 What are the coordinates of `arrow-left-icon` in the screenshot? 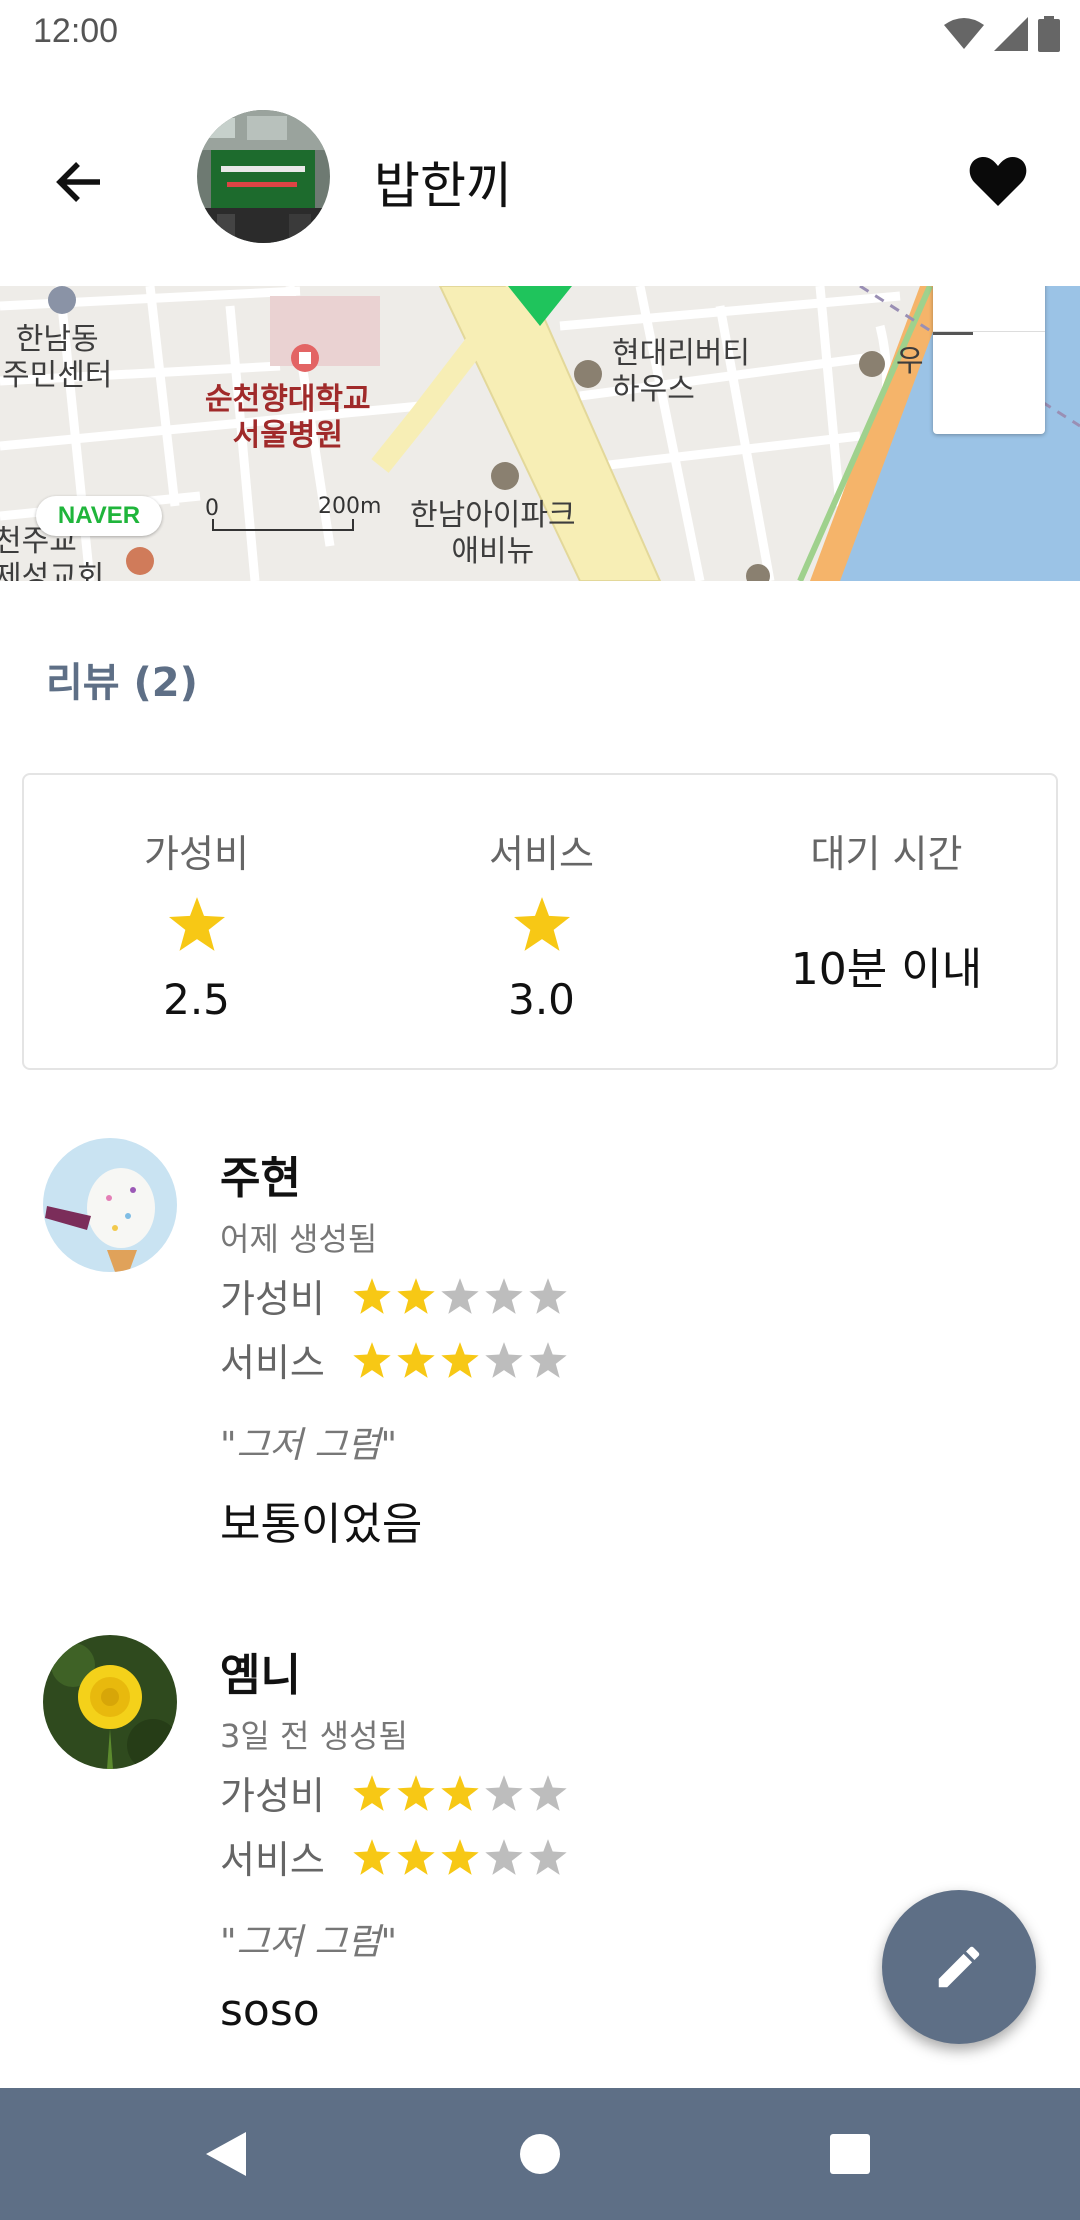 It's located at (78, 182).